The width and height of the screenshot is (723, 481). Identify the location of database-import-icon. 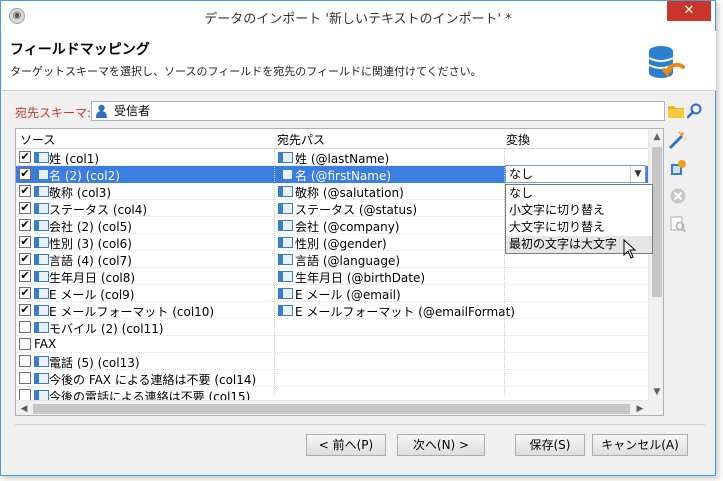
(666, 62).